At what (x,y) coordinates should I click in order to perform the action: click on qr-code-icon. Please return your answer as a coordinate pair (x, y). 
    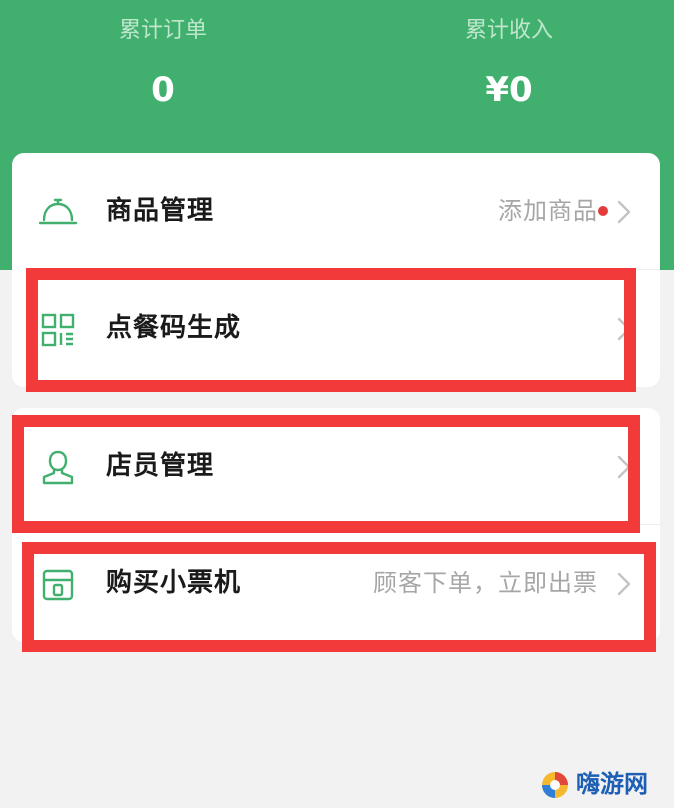
    Looking at the image, I should click on (58, 330).